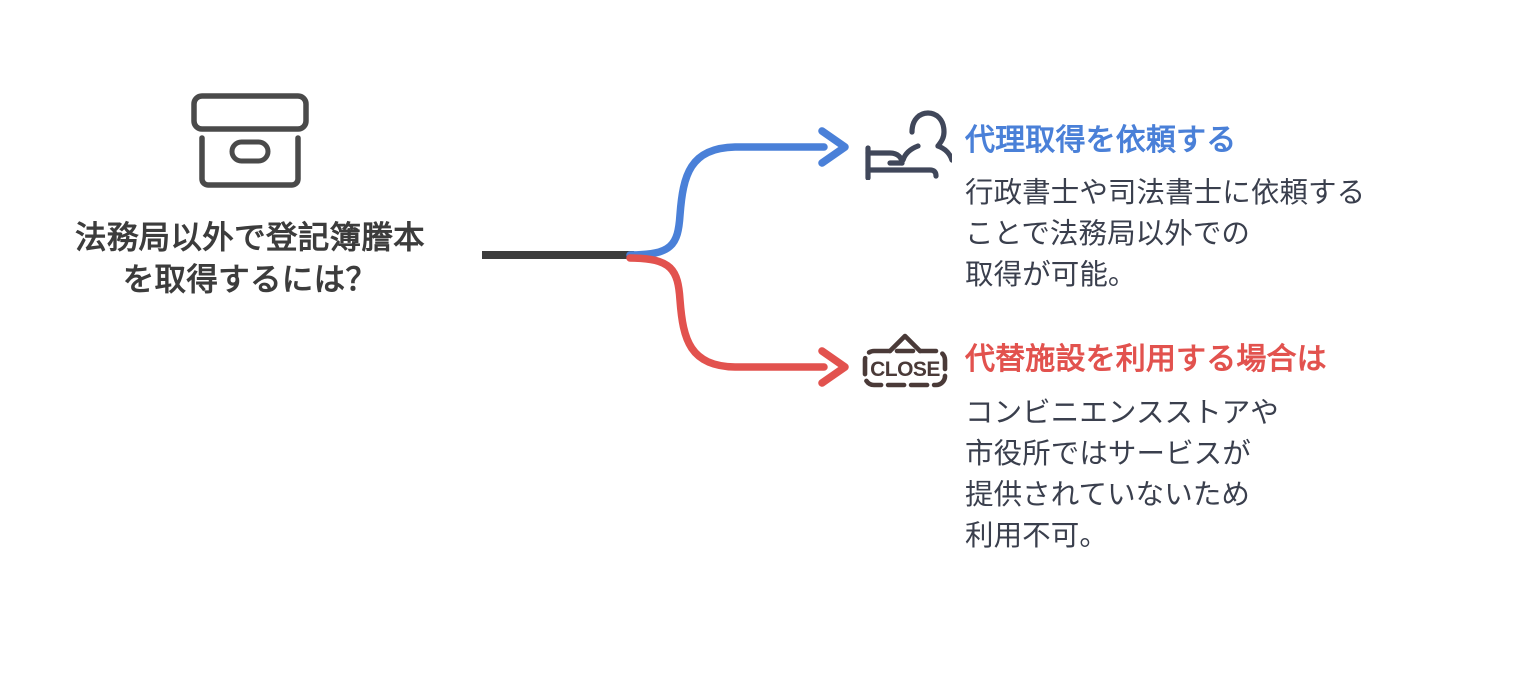 The width and height of the screenshot is (1540, 700). I want to click on branch-alternative-icon-wrap: CLOSE, so click(905, 361).